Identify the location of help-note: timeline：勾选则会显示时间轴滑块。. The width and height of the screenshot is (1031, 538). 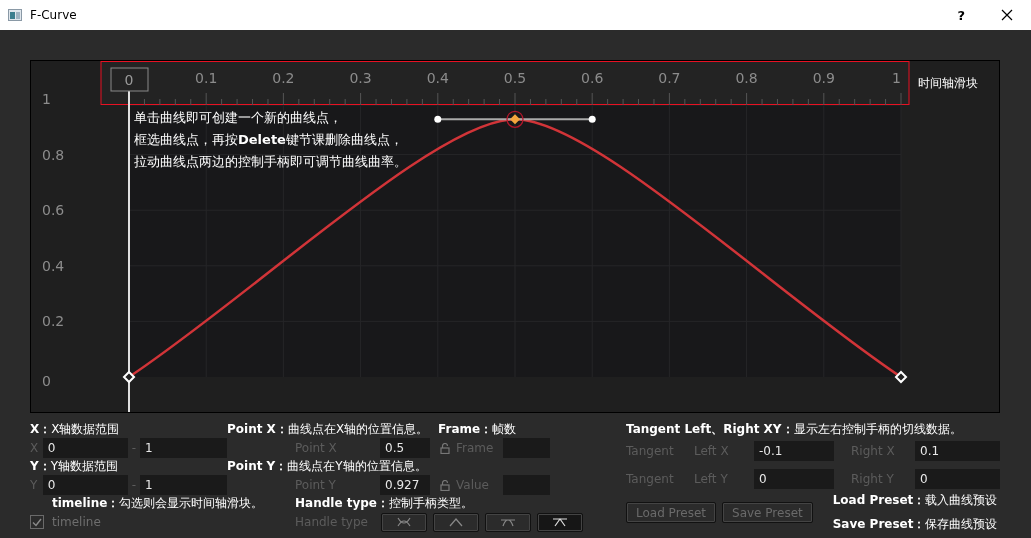
(158, 503).